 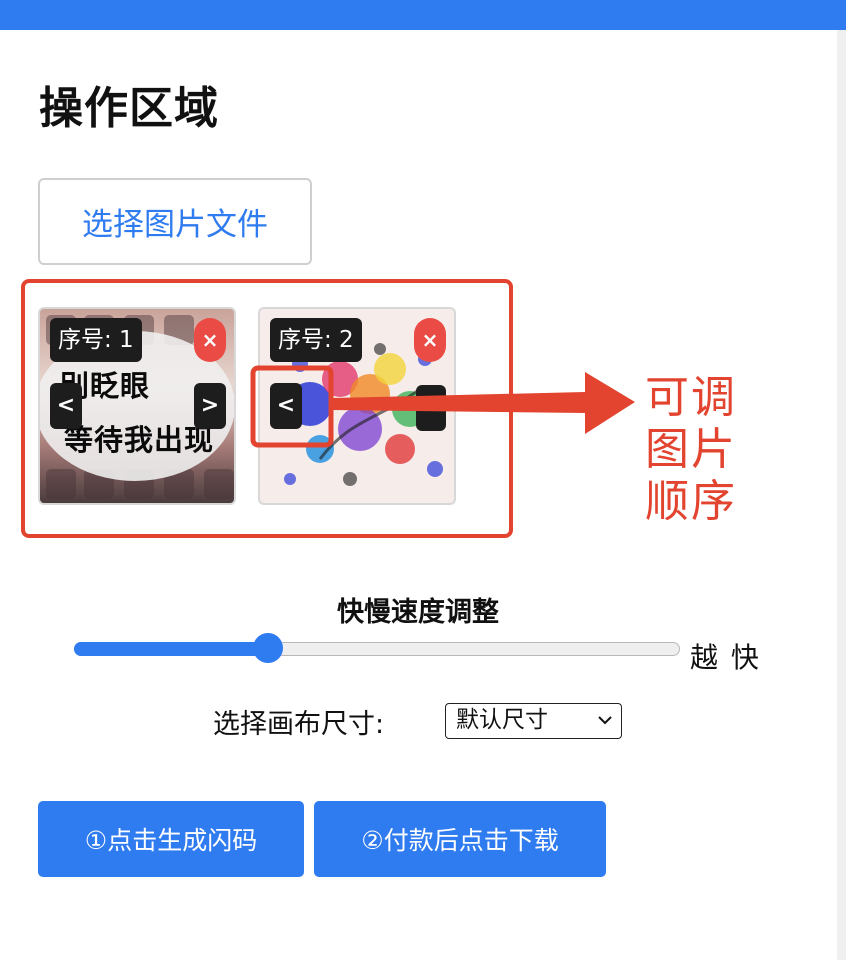 I want to click on canvas-size-selected: 默认尺寸, so click(x=502, y=720).